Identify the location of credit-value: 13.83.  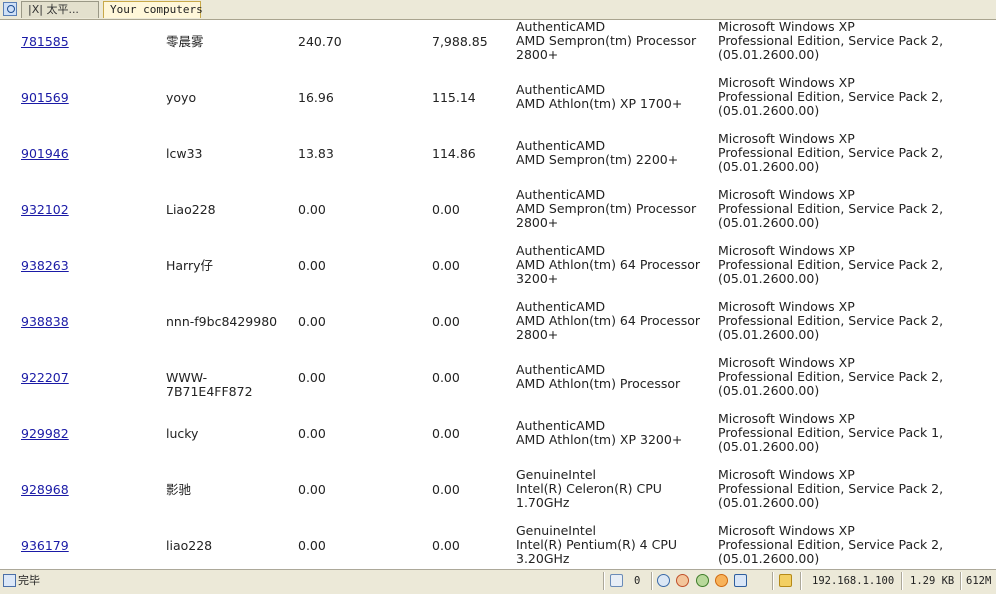
(316, 153).